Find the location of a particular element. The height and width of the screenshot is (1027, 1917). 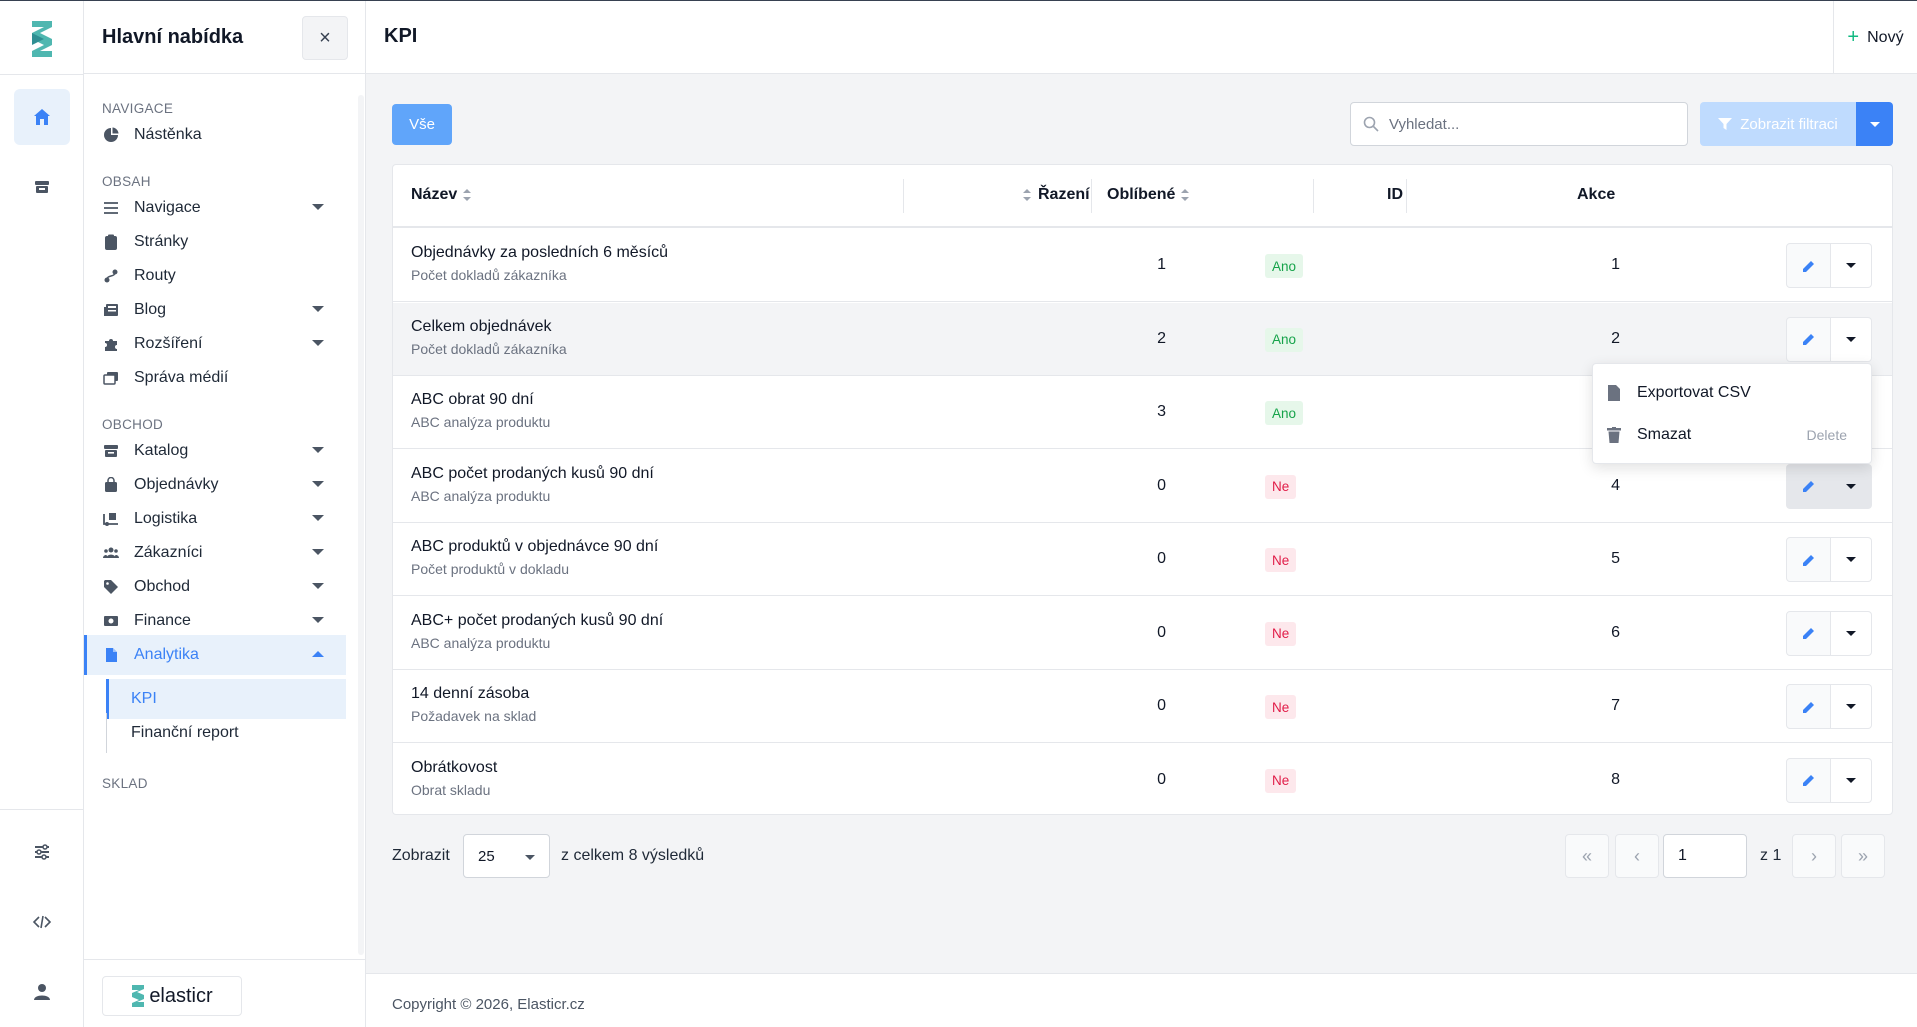

rail-user-button is located at coordinates (42, 992).